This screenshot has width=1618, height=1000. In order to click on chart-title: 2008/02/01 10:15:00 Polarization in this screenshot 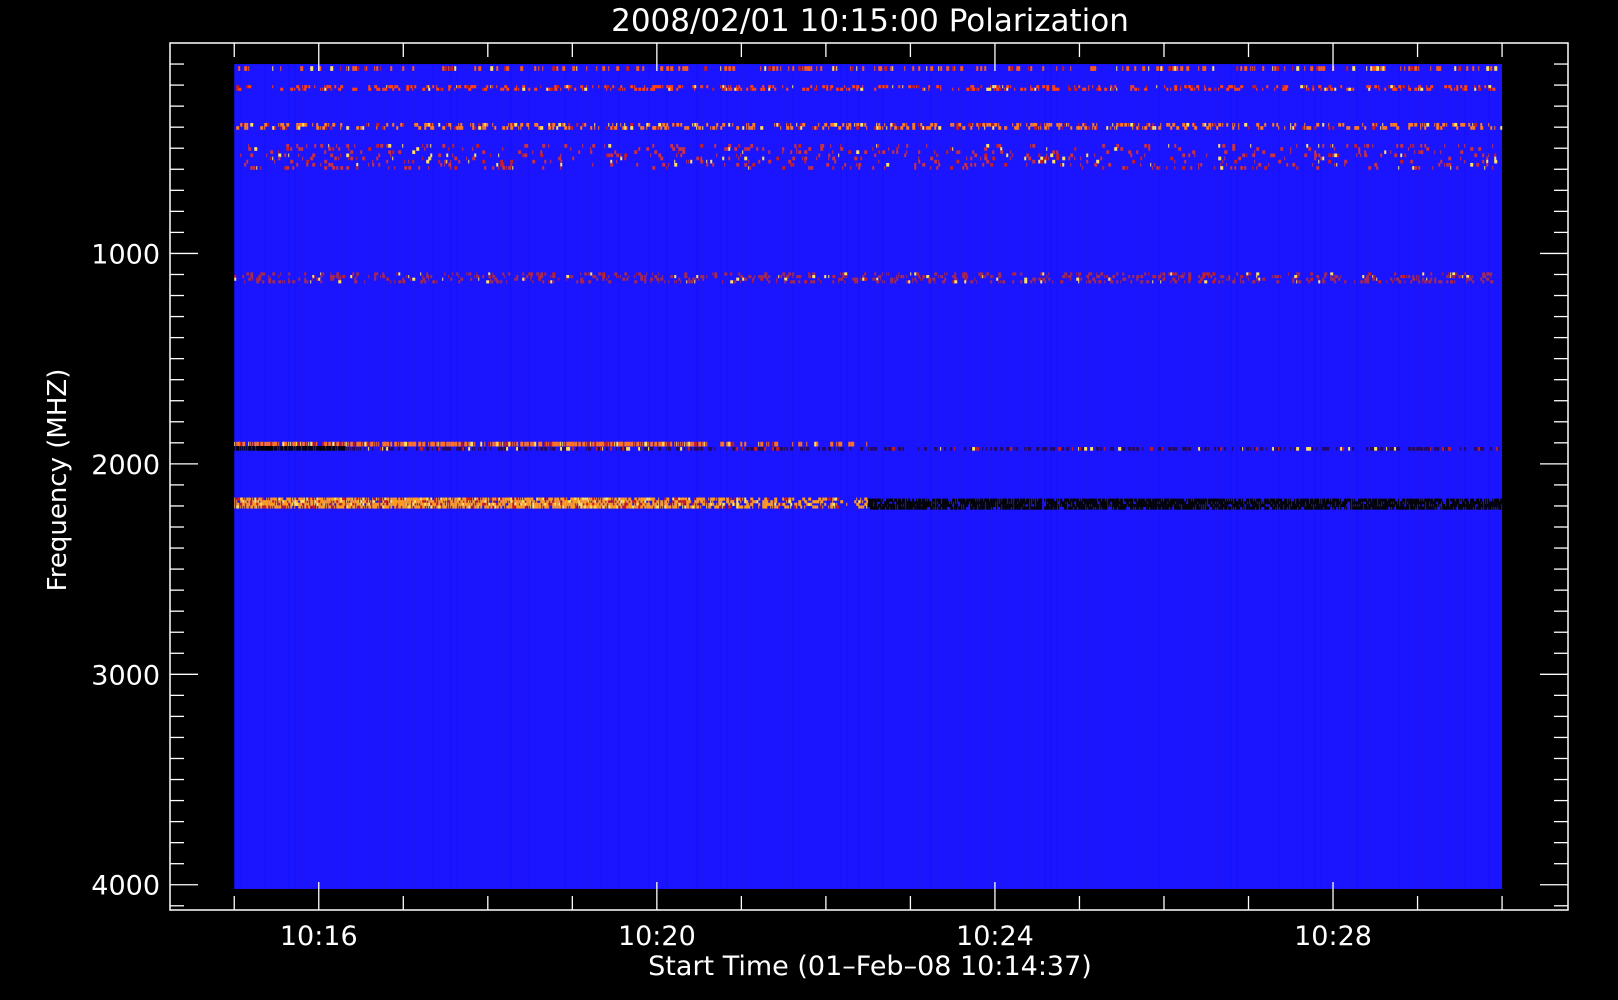, I will do `click(870, 21)`.